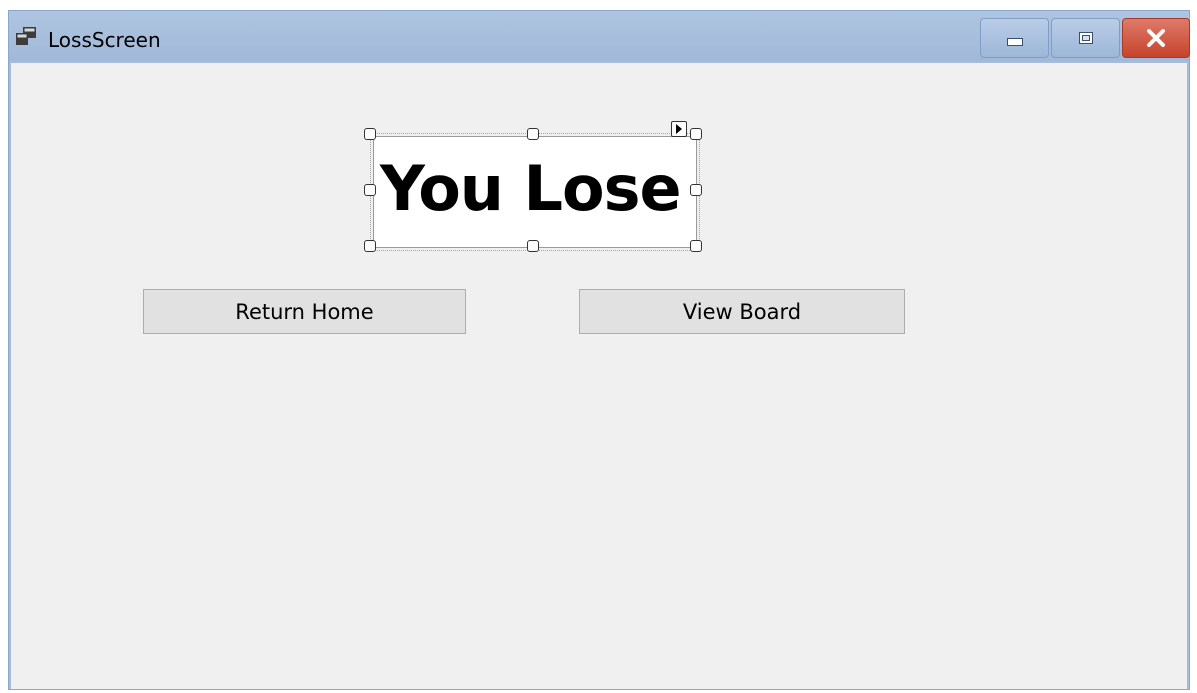 This screenshot has height=693, width=1197. Describe the element at coordinates (599, 36) in the screenshot. I see `title-bar: LossScreen` at that location.